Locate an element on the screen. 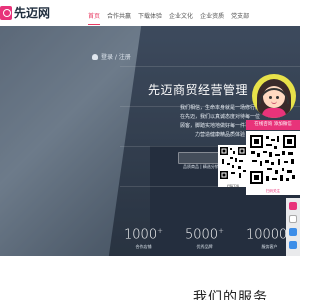 This screenshot has width=320, height=300. stat-brands: 5000+ 优秀品牌 is located at coordinates (204, 237).